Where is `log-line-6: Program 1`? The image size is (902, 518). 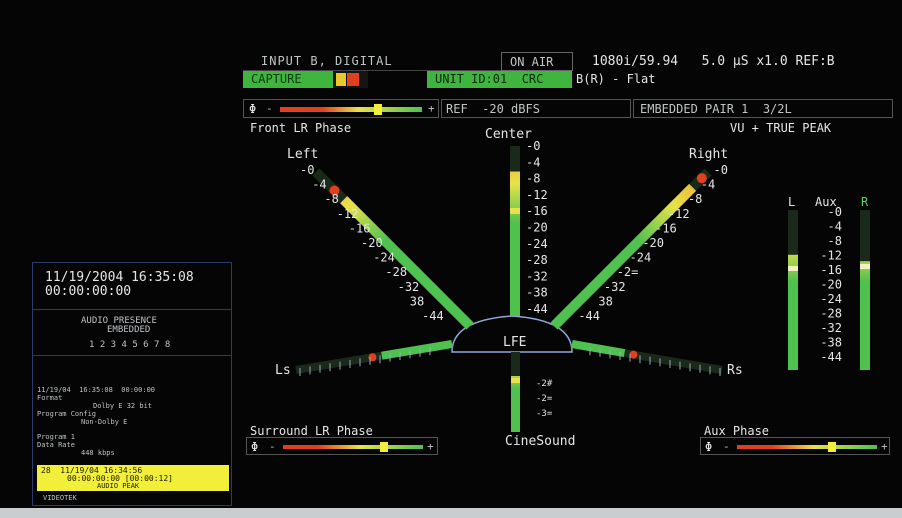
log-line-6: Program 1 is located at coordinates (56, 437).